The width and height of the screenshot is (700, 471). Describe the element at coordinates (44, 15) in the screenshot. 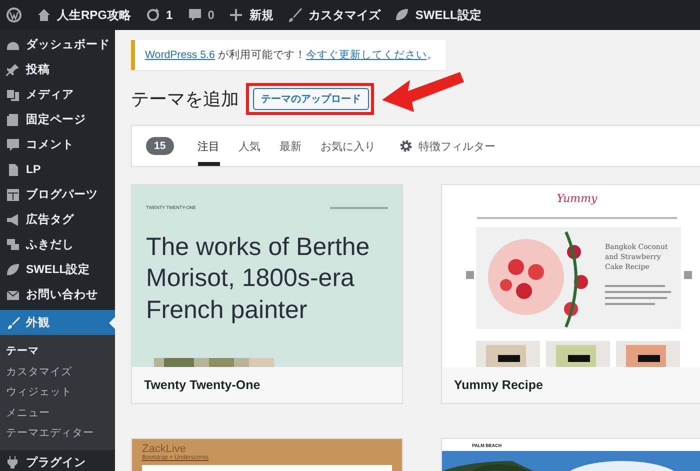

I see `home-icon` at that location.